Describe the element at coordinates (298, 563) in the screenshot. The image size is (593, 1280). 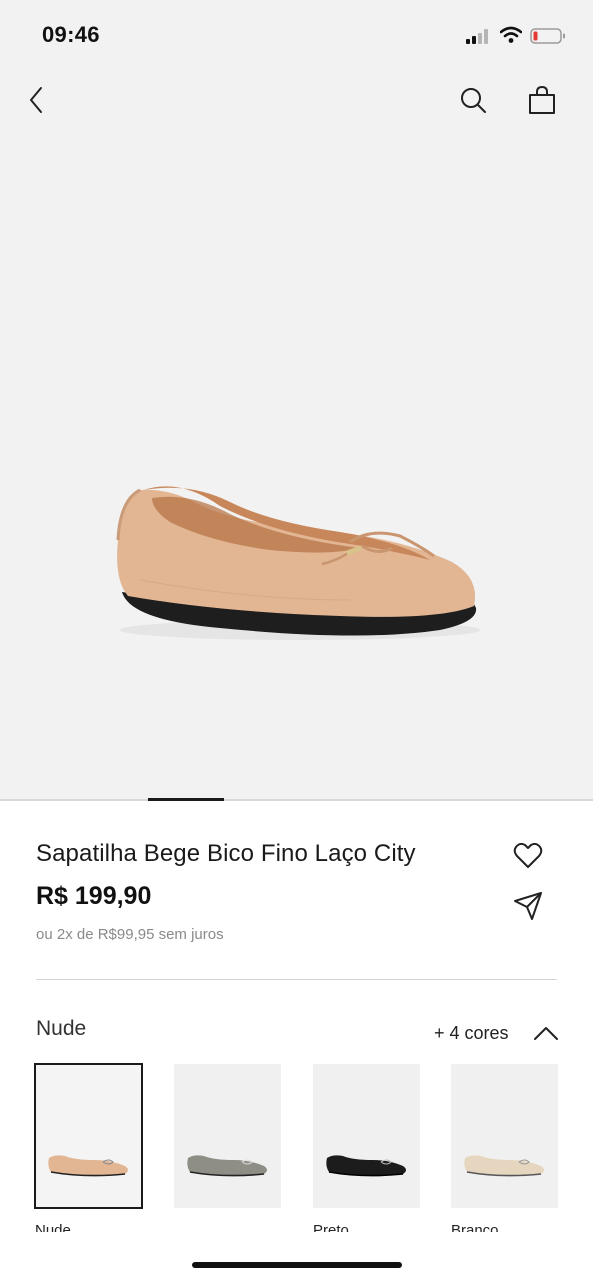
I see `product-photo` at that location.